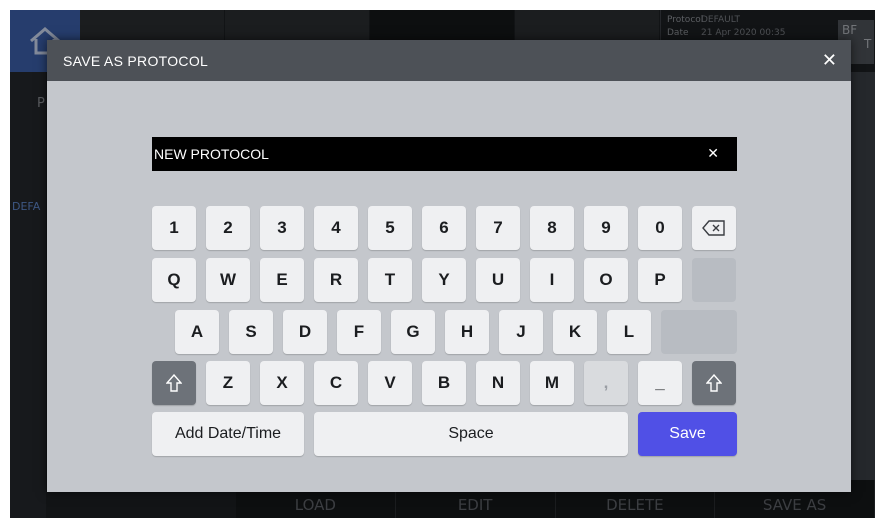 This screenshot has height=518, width=878. I want to click on key-6: 6, so click(444, 228).